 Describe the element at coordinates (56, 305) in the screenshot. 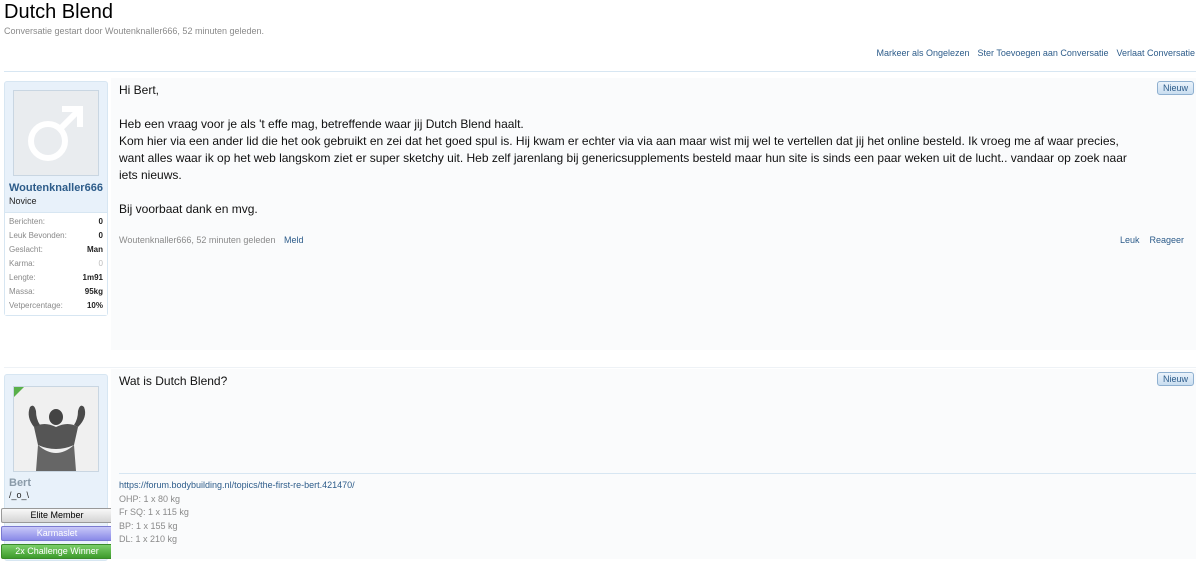

I see `stat-bodyfat: Vetpercentage: 10%` at that location.